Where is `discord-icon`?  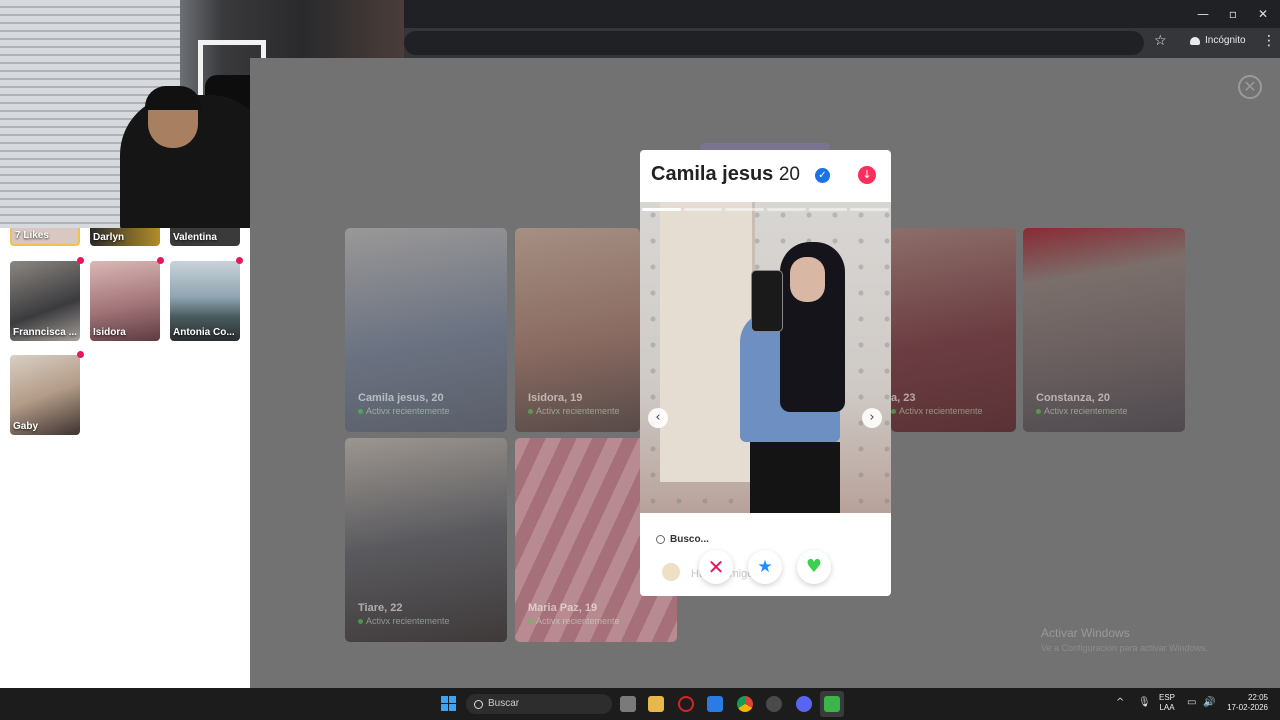 discord-icon is located at coordinates (804, 704).